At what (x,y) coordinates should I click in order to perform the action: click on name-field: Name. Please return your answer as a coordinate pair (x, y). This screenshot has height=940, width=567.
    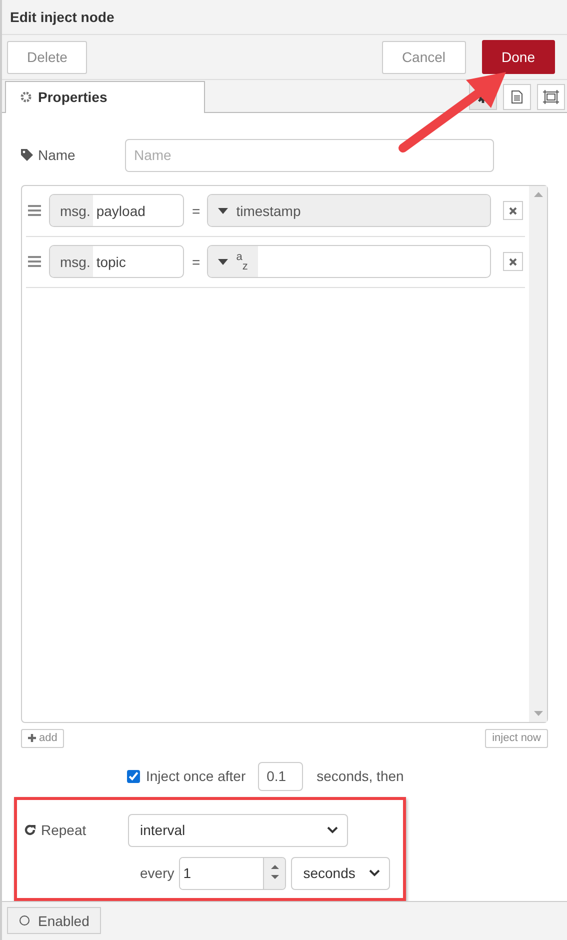
    Looking at the image, I should click on (309, 155).